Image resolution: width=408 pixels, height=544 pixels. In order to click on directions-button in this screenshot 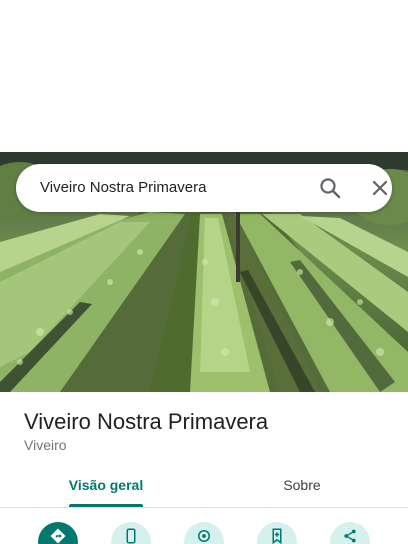, I will do `click(58, 533)`.